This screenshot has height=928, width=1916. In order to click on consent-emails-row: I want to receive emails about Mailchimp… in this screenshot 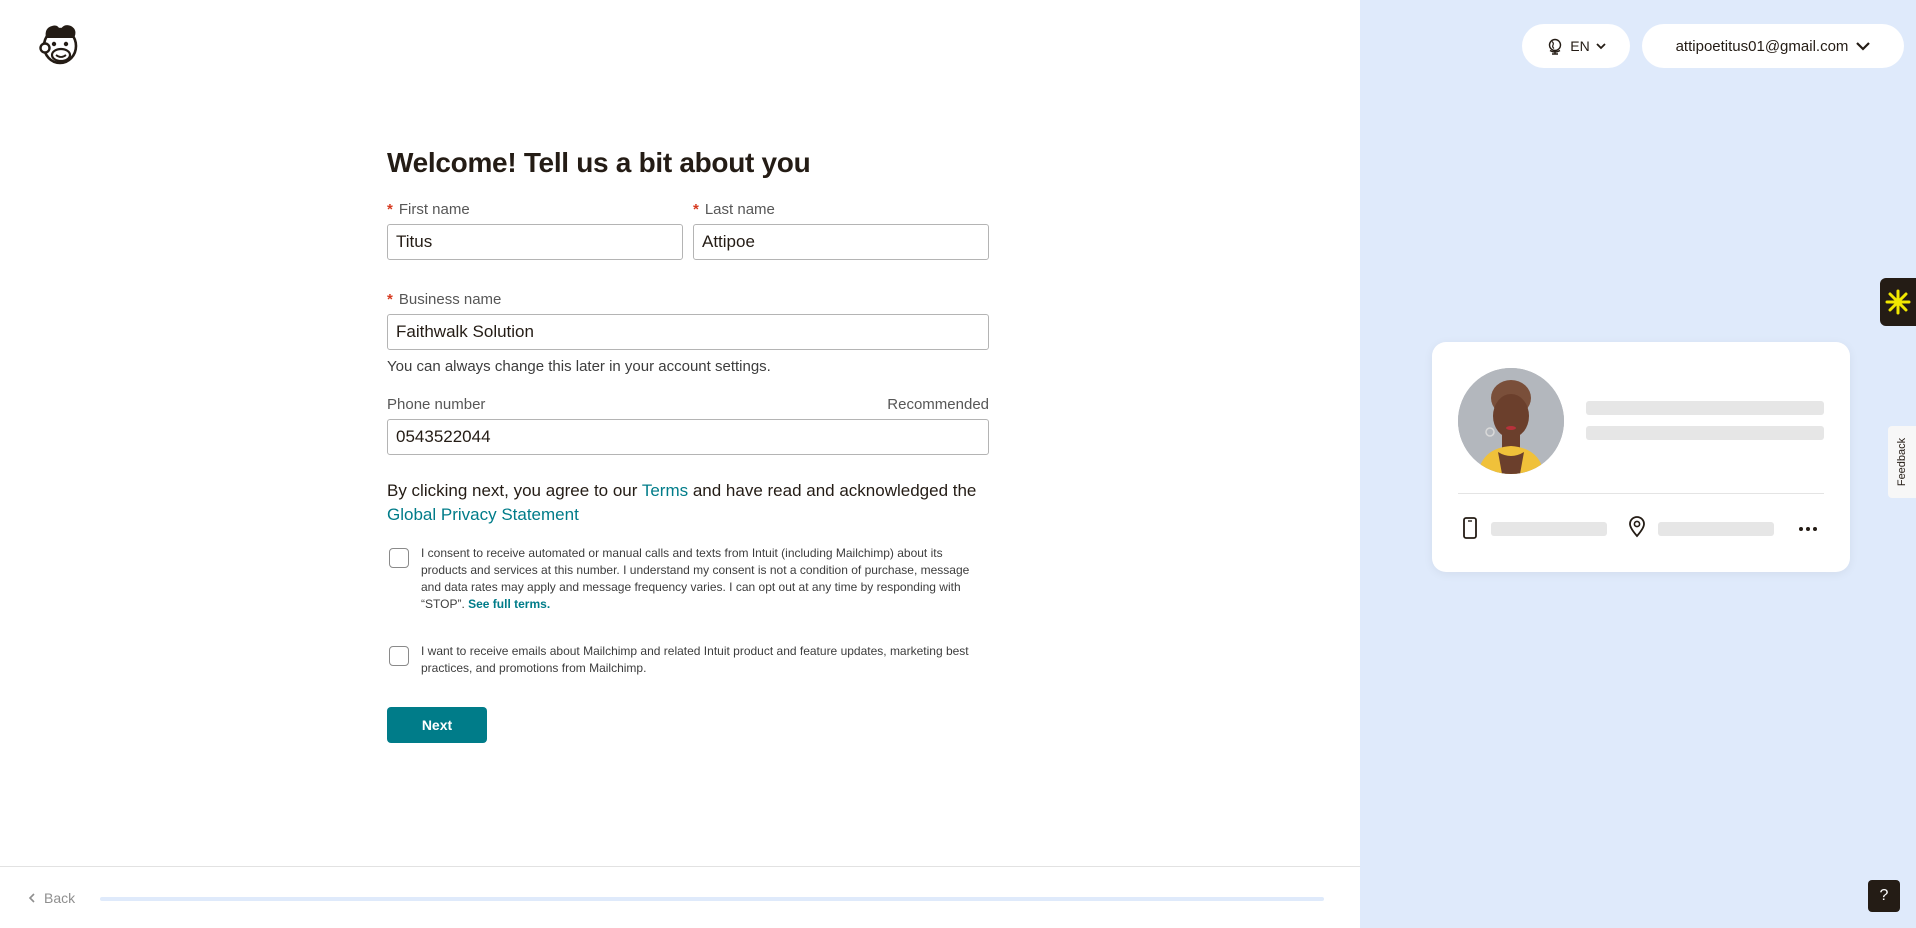, I will do `click(688, 660)`.